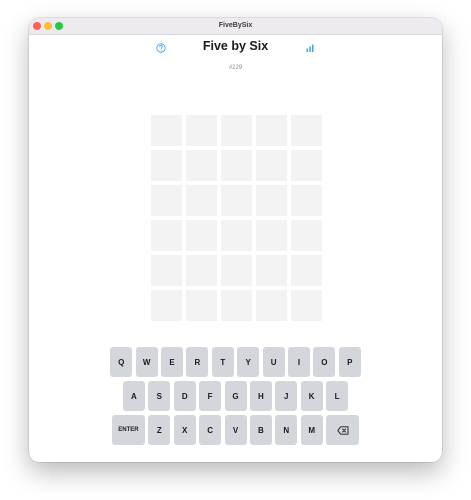  Describe the element at coordinates (128, 430) in the screenshot. I see `enter-key: ENTER` at that location.